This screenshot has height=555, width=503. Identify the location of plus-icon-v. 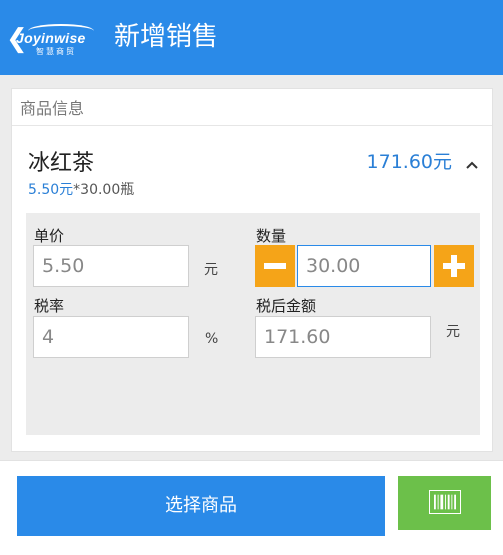
(454, 266).